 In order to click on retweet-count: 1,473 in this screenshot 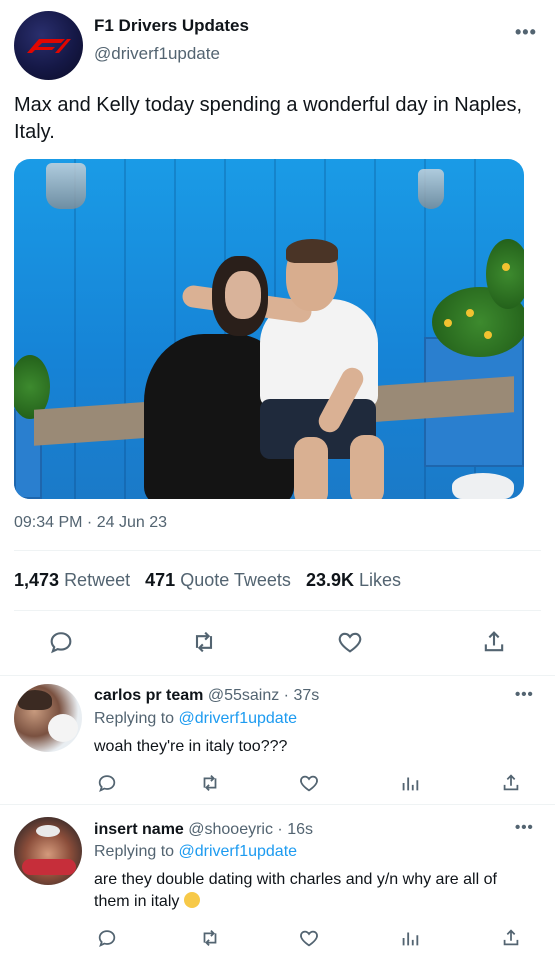, I will do `click(36, 580)`.